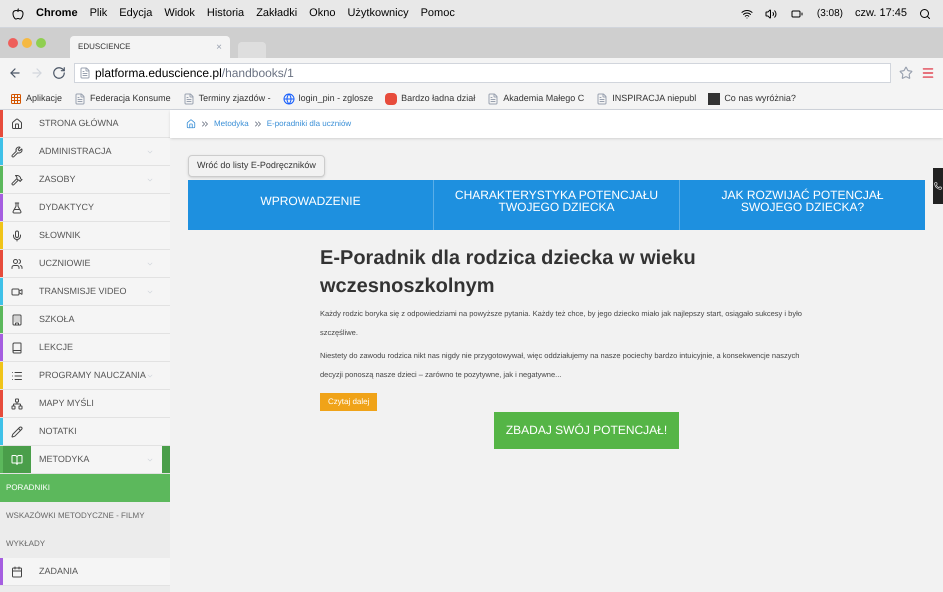  Describe the element at coordinates (57, 13) in the screenshot. I see `app-name: Chrome` at that location.